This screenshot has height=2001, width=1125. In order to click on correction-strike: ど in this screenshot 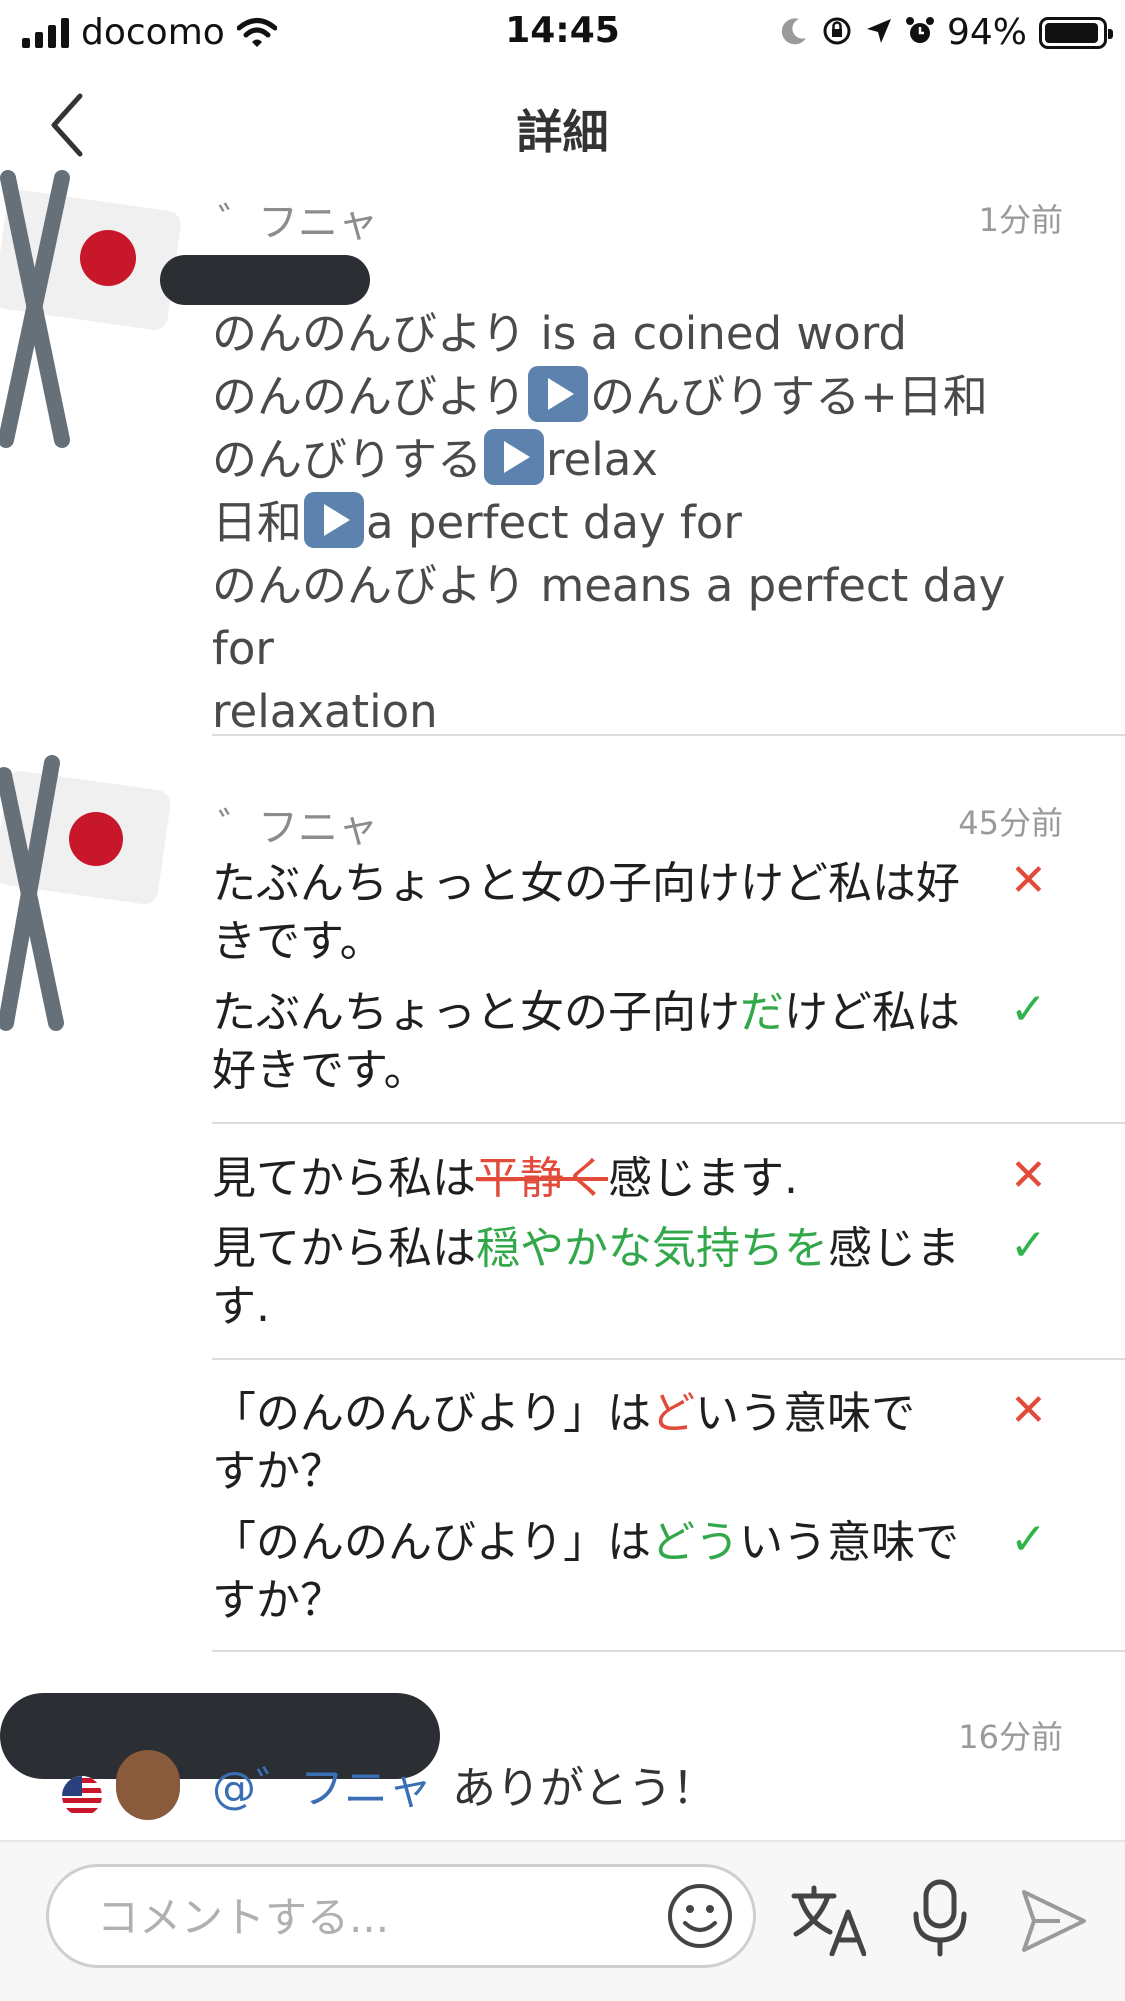, I will do `click(673, 1413)`.